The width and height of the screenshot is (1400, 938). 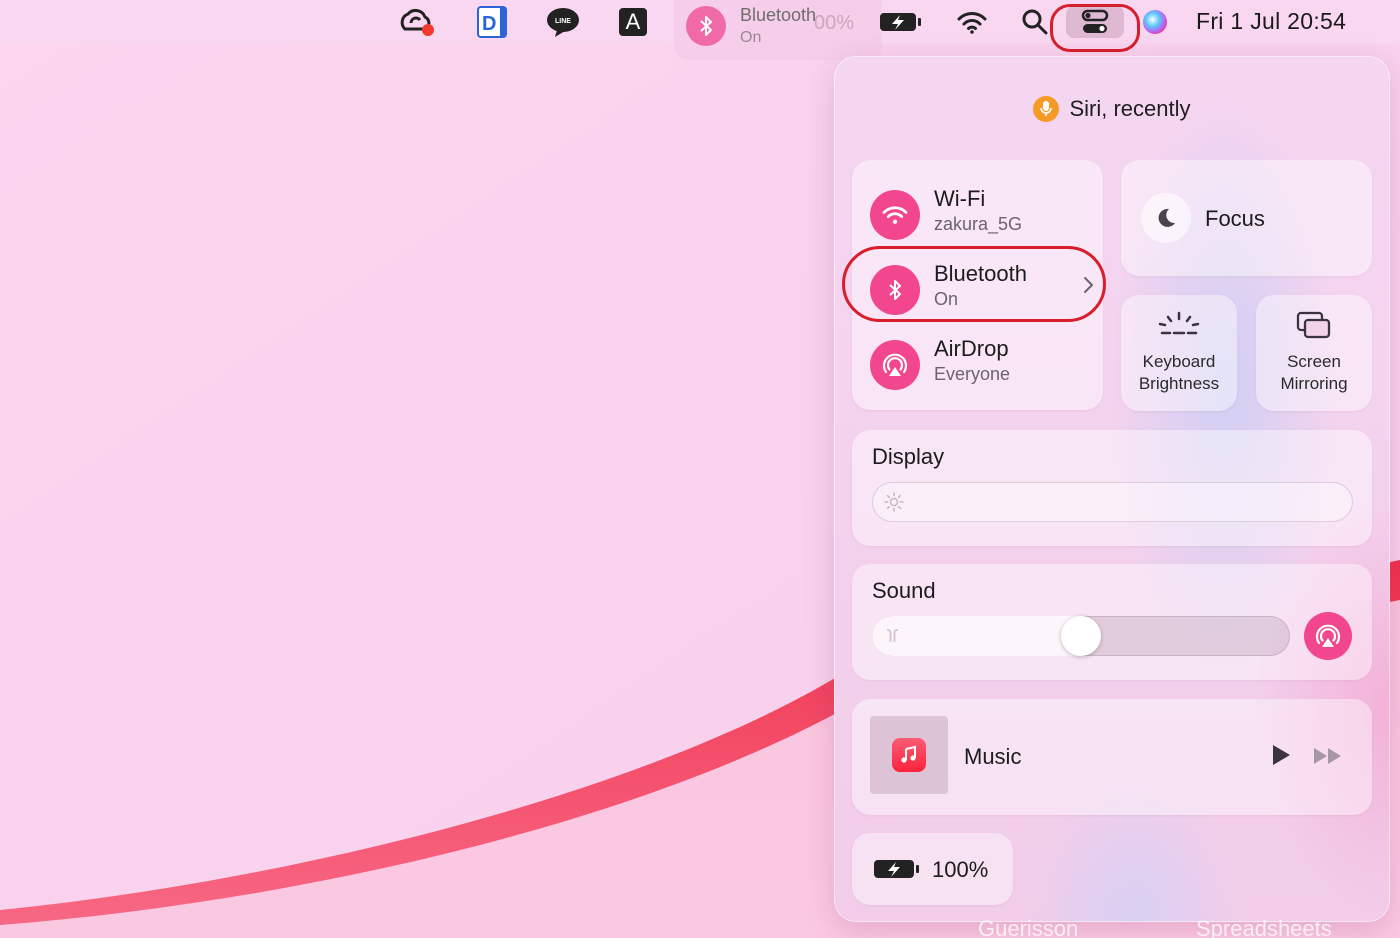 I want to click on now-playing-tile: Music, so click(x=1112, y=757).